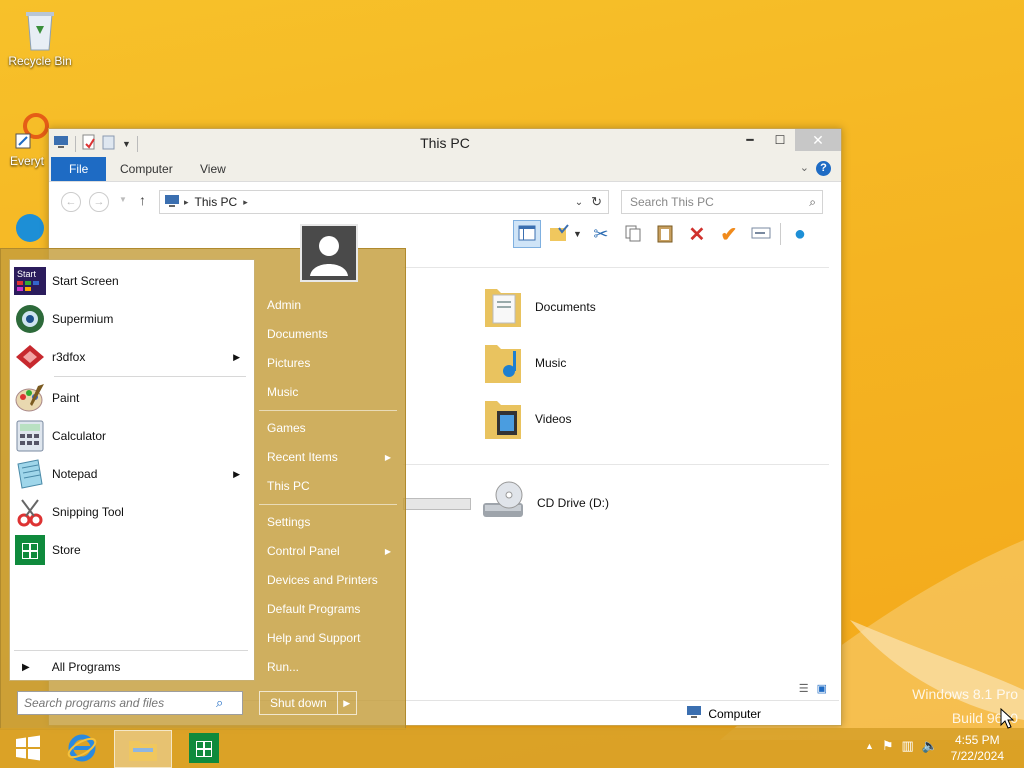 The image size is (1024, 768). What do you see at coordinates (132, 357) in the screenshot?
I see `start-item-r3dfox: r3dfox ▶` at bounding box center [132, 357].